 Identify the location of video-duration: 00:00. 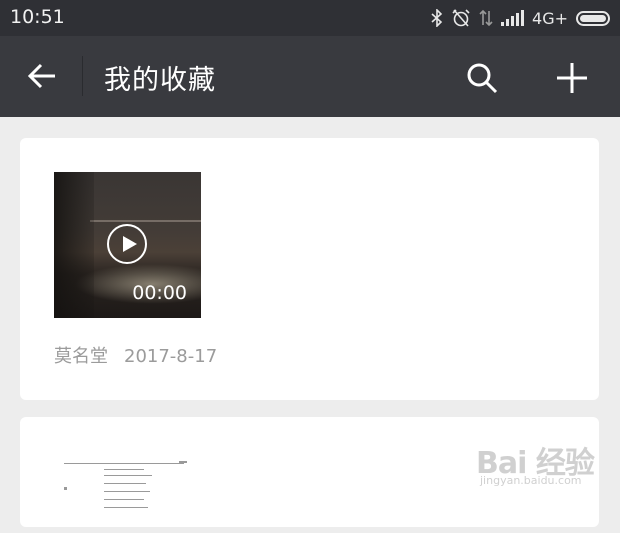
(159, 293).